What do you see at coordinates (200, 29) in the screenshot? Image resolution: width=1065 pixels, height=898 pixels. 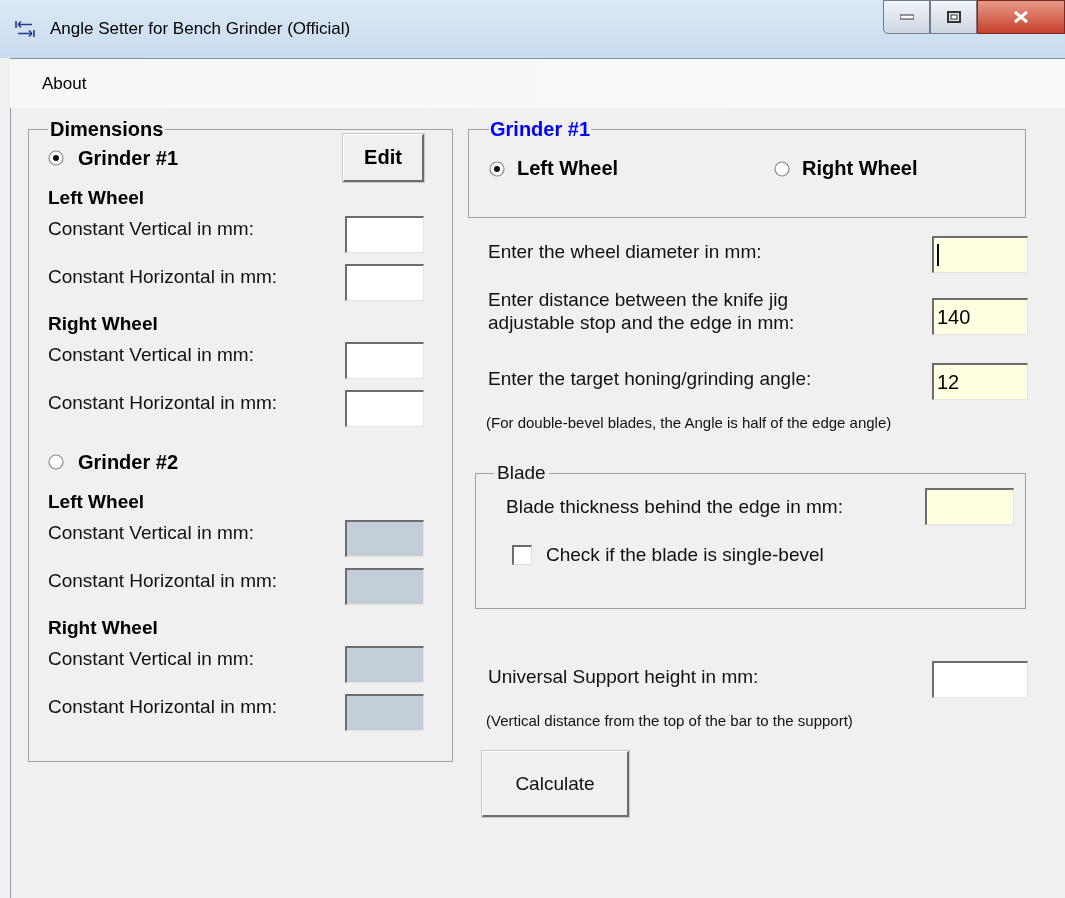 I see `window-title: Angle Setter for Bench Grinder (Official)` at bounding box center [200, 29].